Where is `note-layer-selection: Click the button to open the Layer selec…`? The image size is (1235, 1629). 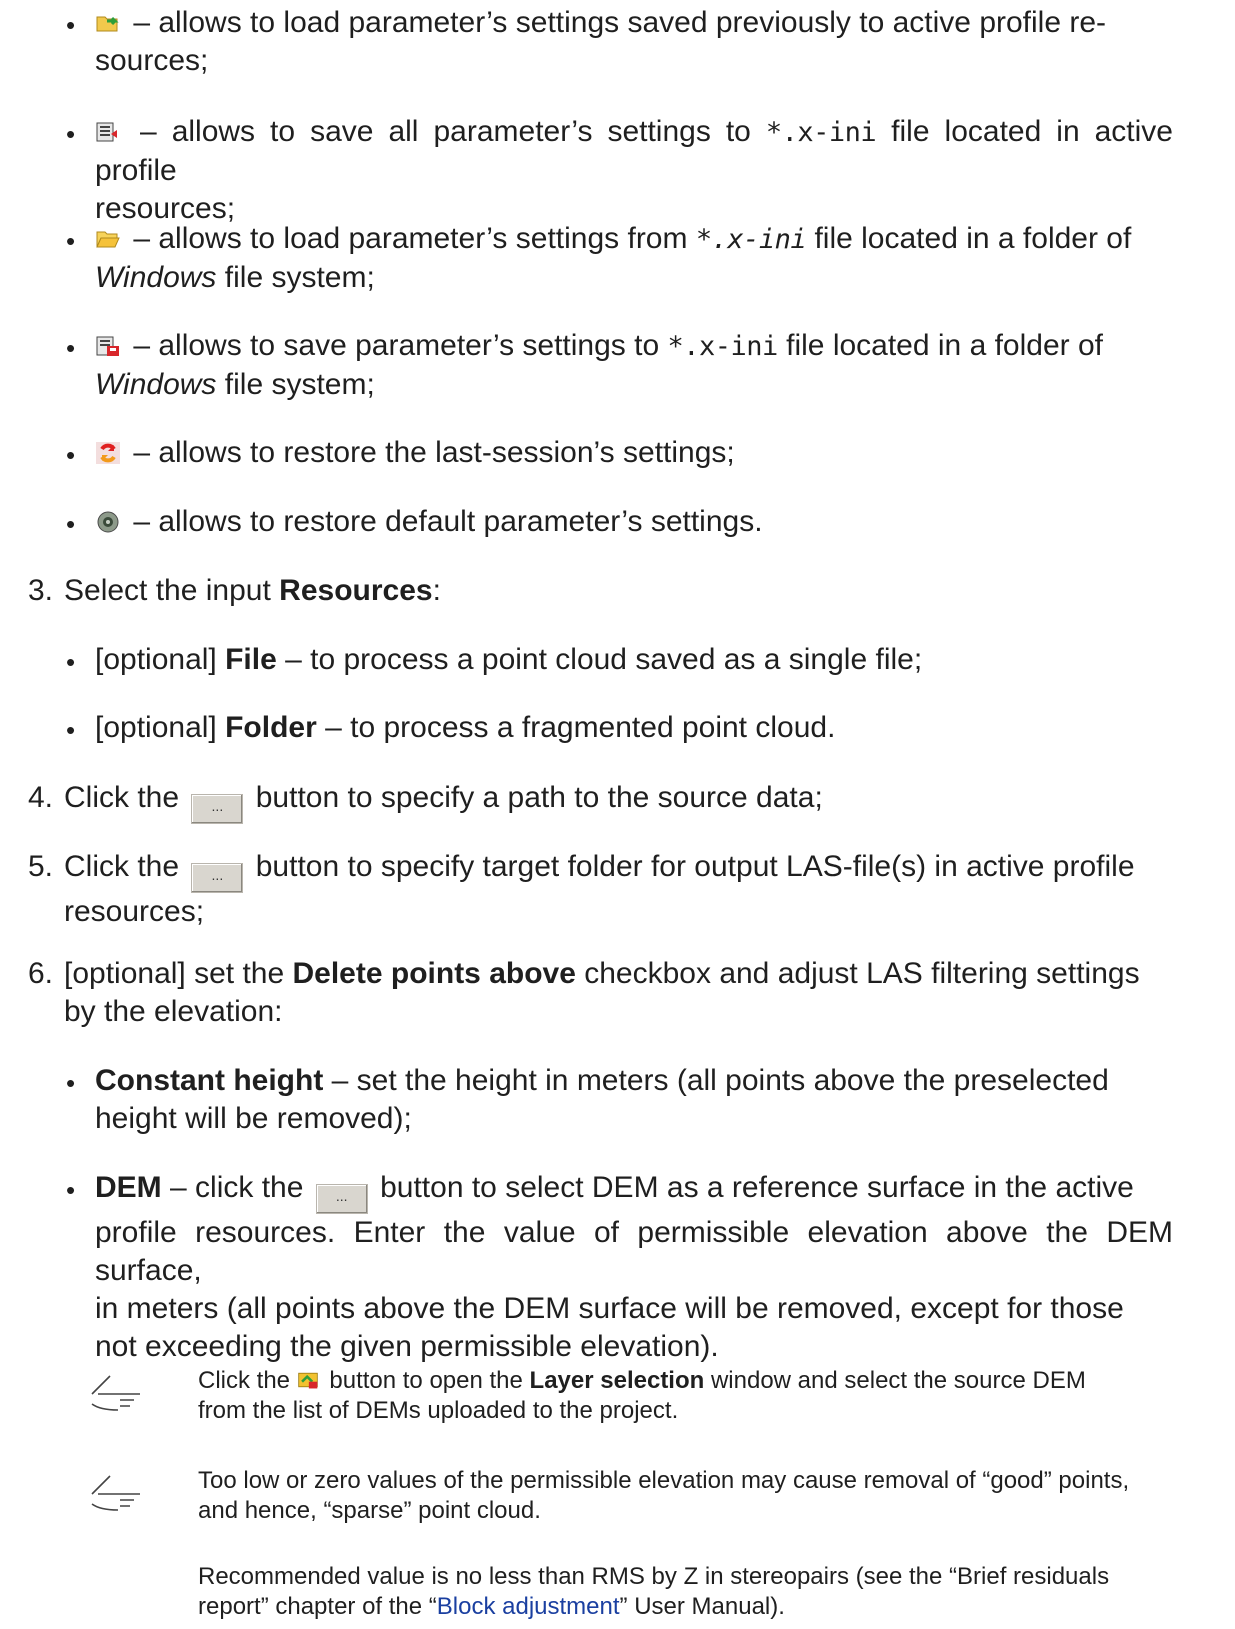
note-layer-selection: Click the button to open the Layer selec… is located at coordinates (642, 1395).